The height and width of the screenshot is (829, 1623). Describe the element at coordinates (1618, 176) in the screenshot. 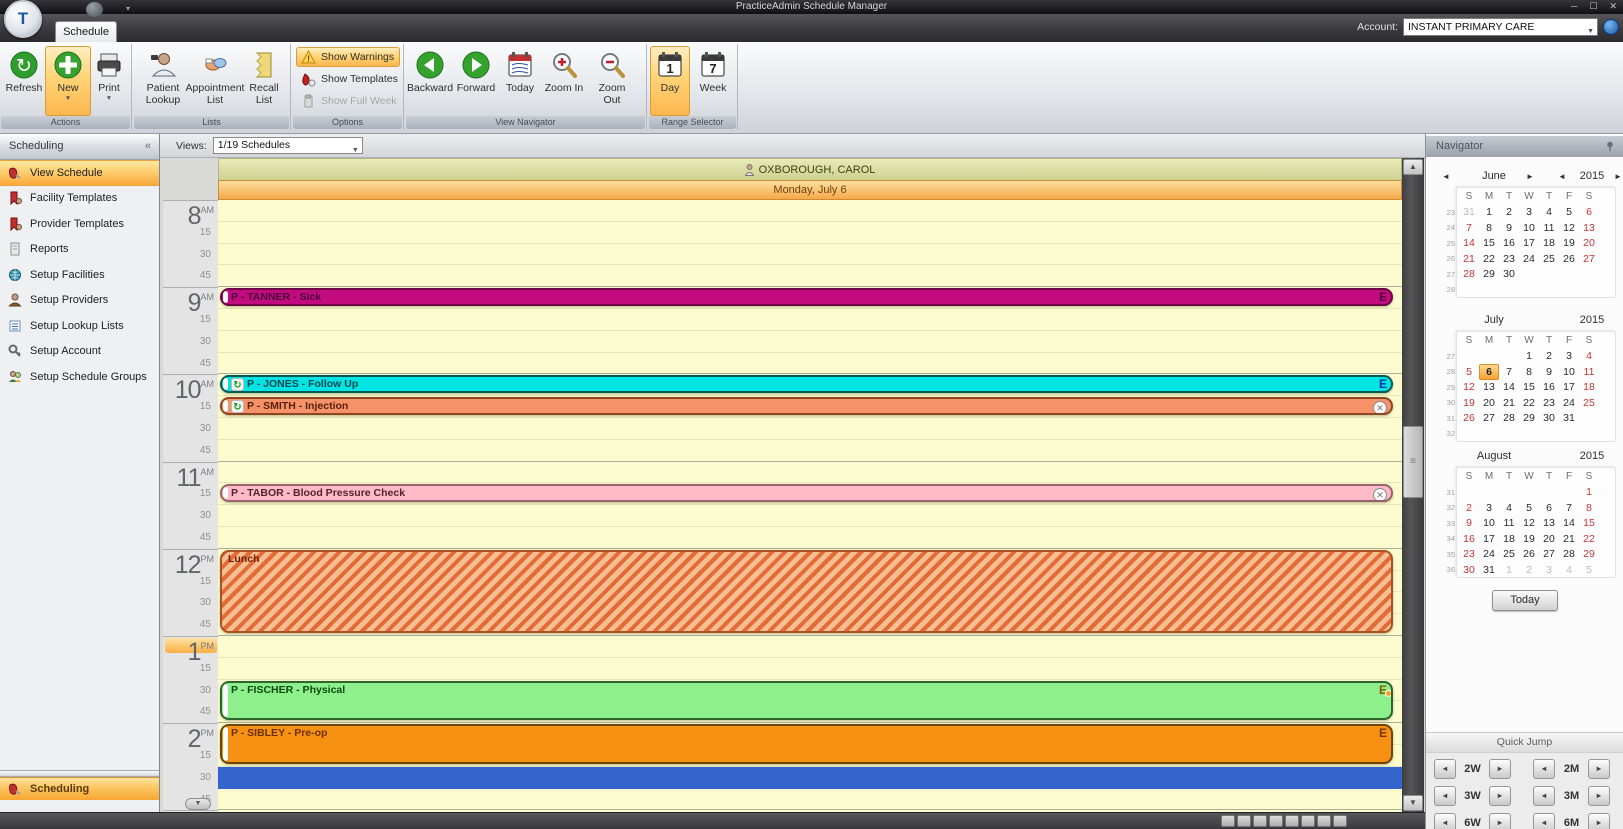

I see `next-year-arrow: ►` at that location.